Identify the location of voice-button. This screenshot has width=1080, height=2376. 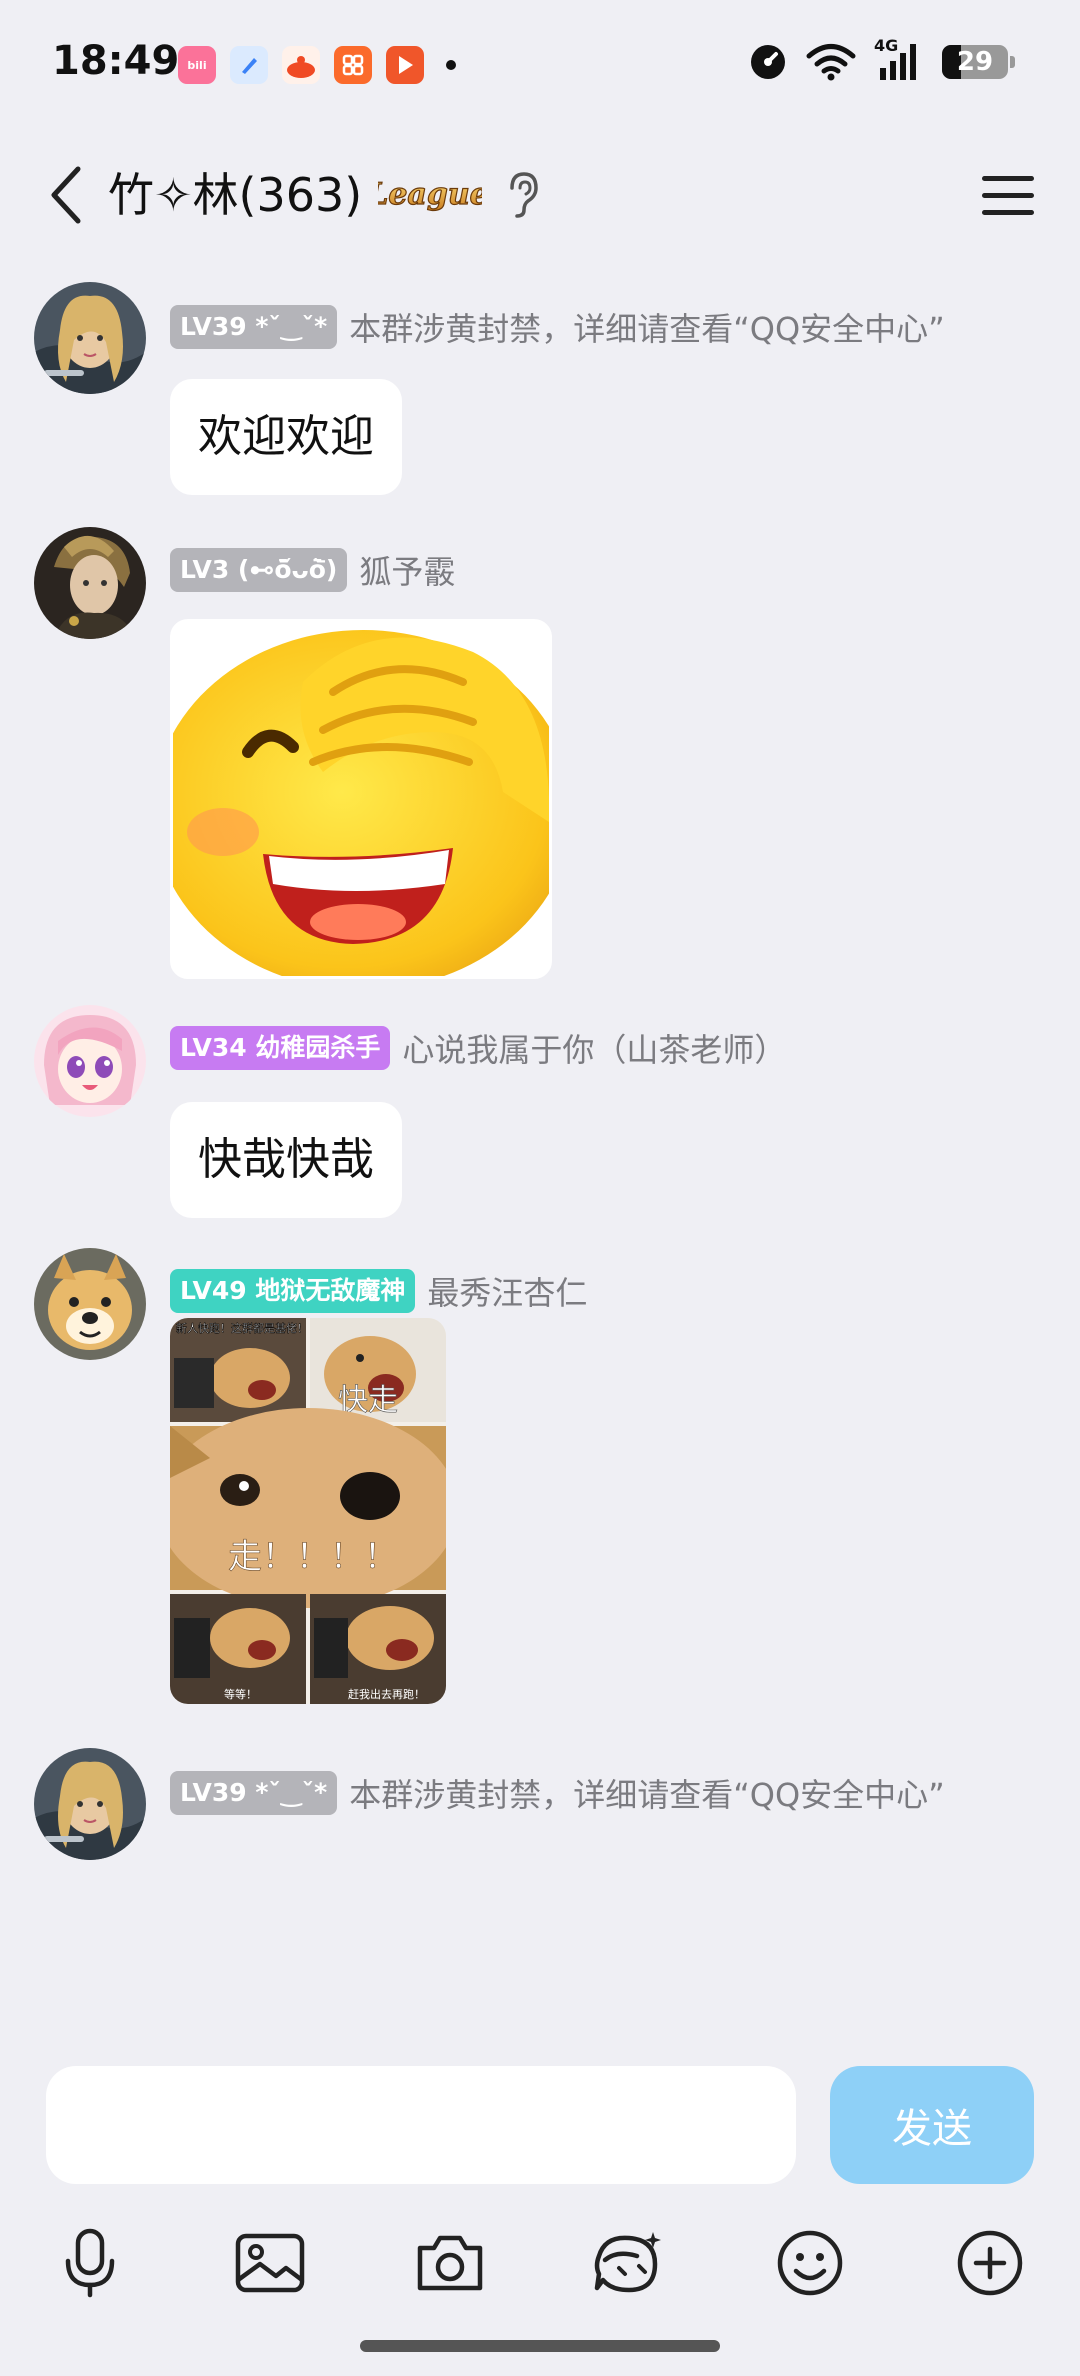
(90, 2263).